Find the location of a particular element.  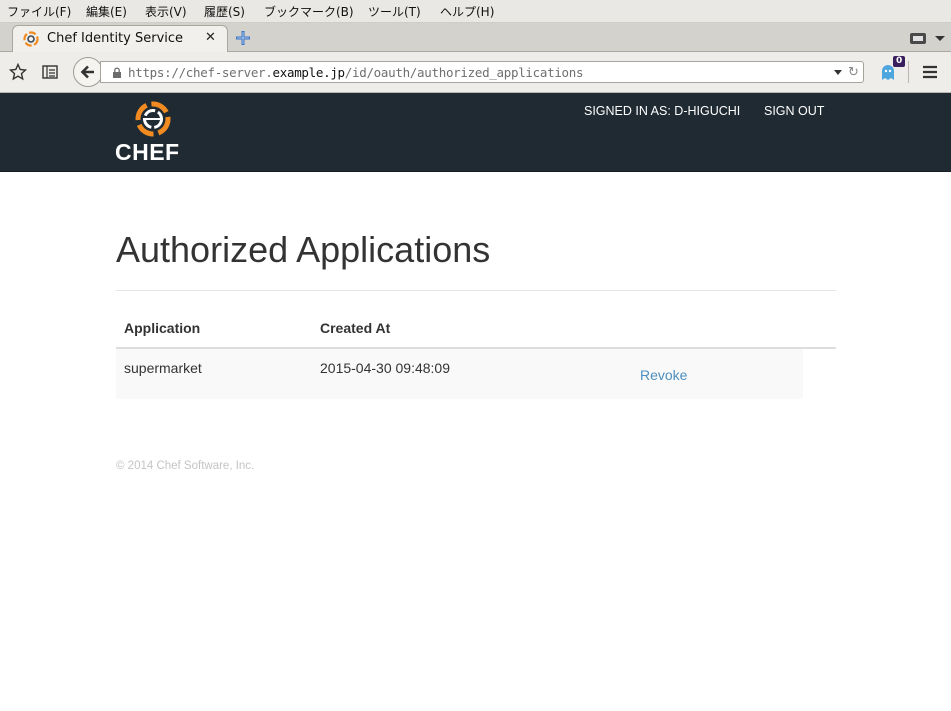

toolbar-separator is located at coordinates (908, 72).